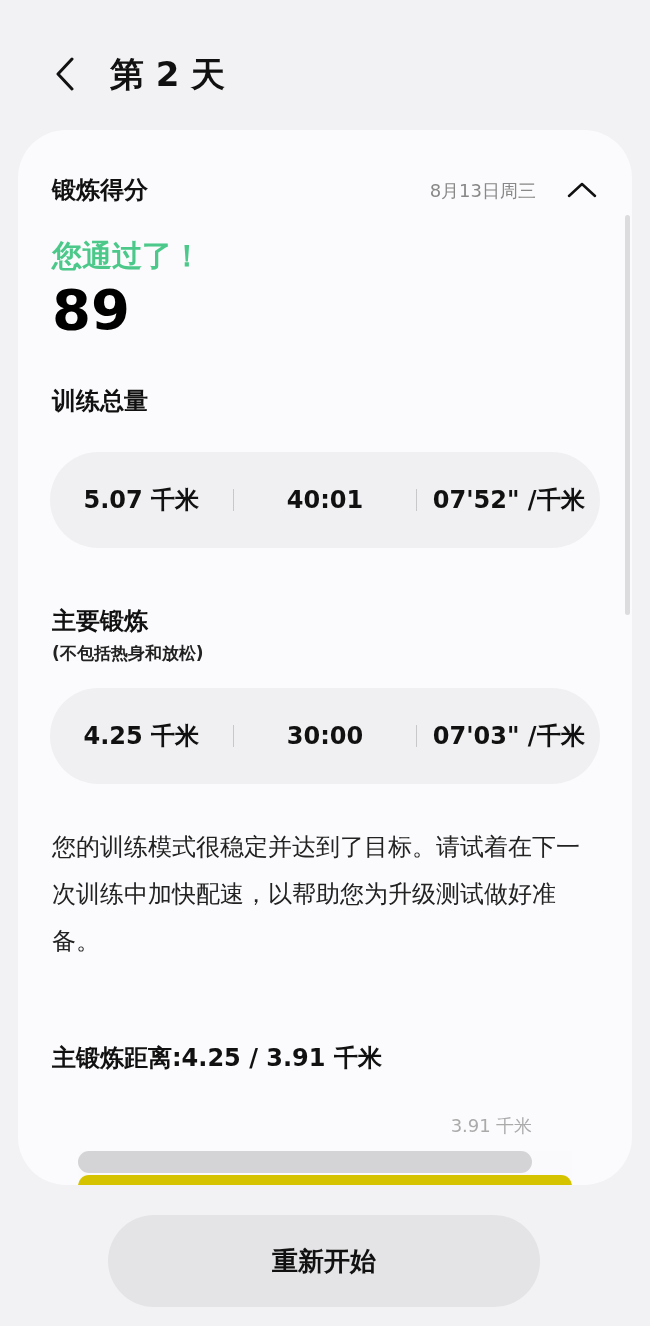 This screenshot has width=650, height=1326. I want to click on stat-value: 40:01, so click(325, 500).